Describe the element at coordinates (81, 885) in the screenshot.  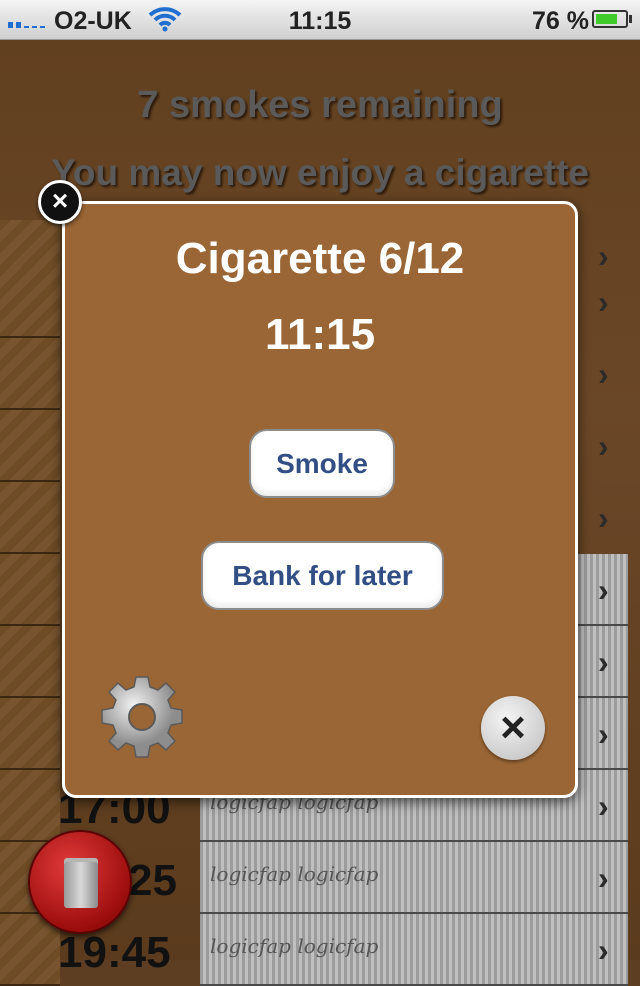
I see `lighter-body` at that location.